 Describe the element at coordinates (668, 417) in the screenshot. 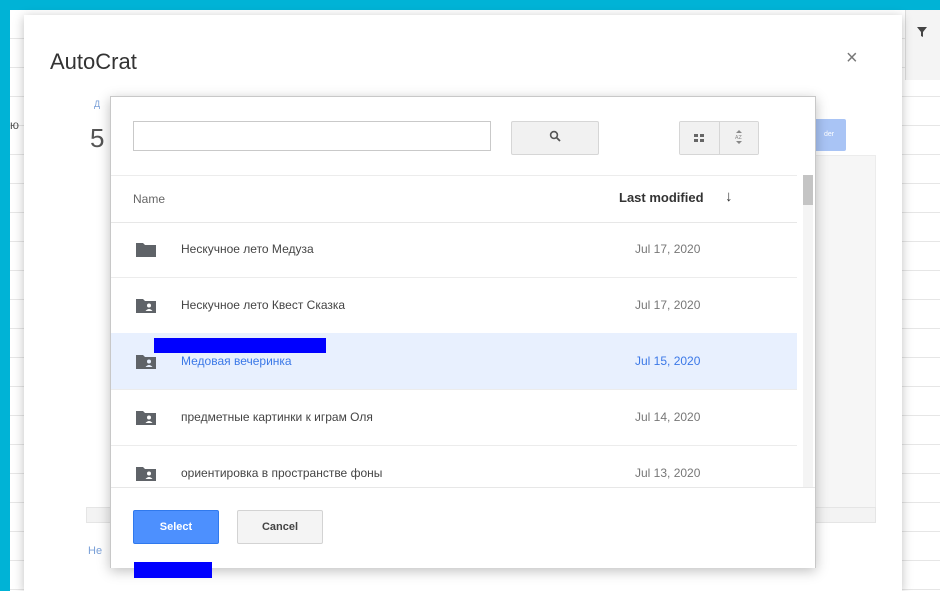

I see `file-date: Jul 14, 2020` at that location.